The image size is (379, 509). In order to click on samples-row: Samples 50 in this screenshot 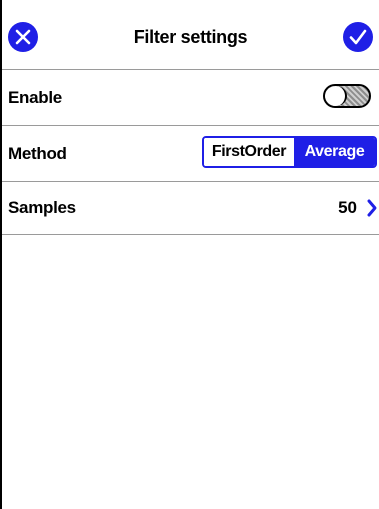, I will do `click(190, 208)`.